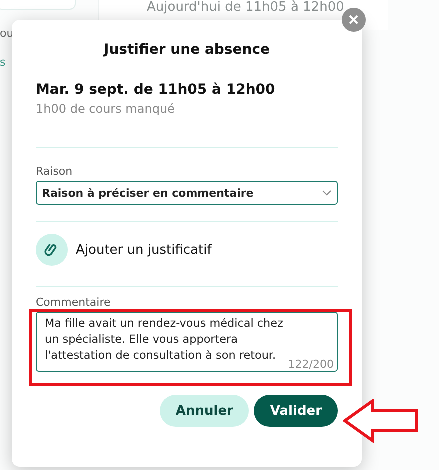 The image size is (439, 470). What do you see at coordinates (296, 411) in the screenshot?
I see `validate-button: Valider` at bounding box center [296, 411].